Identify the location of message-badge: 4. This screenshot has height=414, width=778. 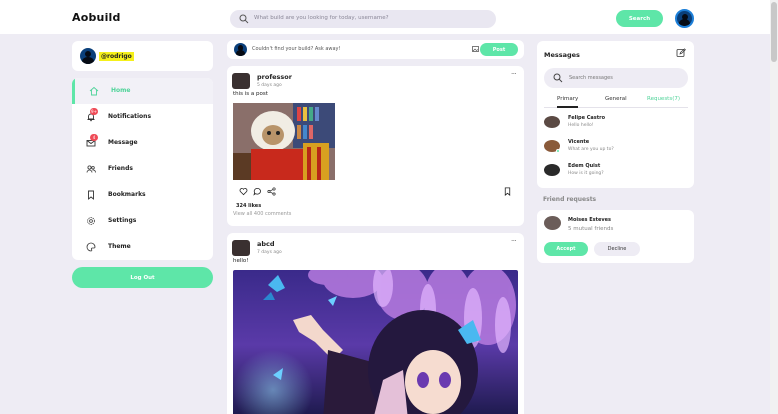
(94, 137).